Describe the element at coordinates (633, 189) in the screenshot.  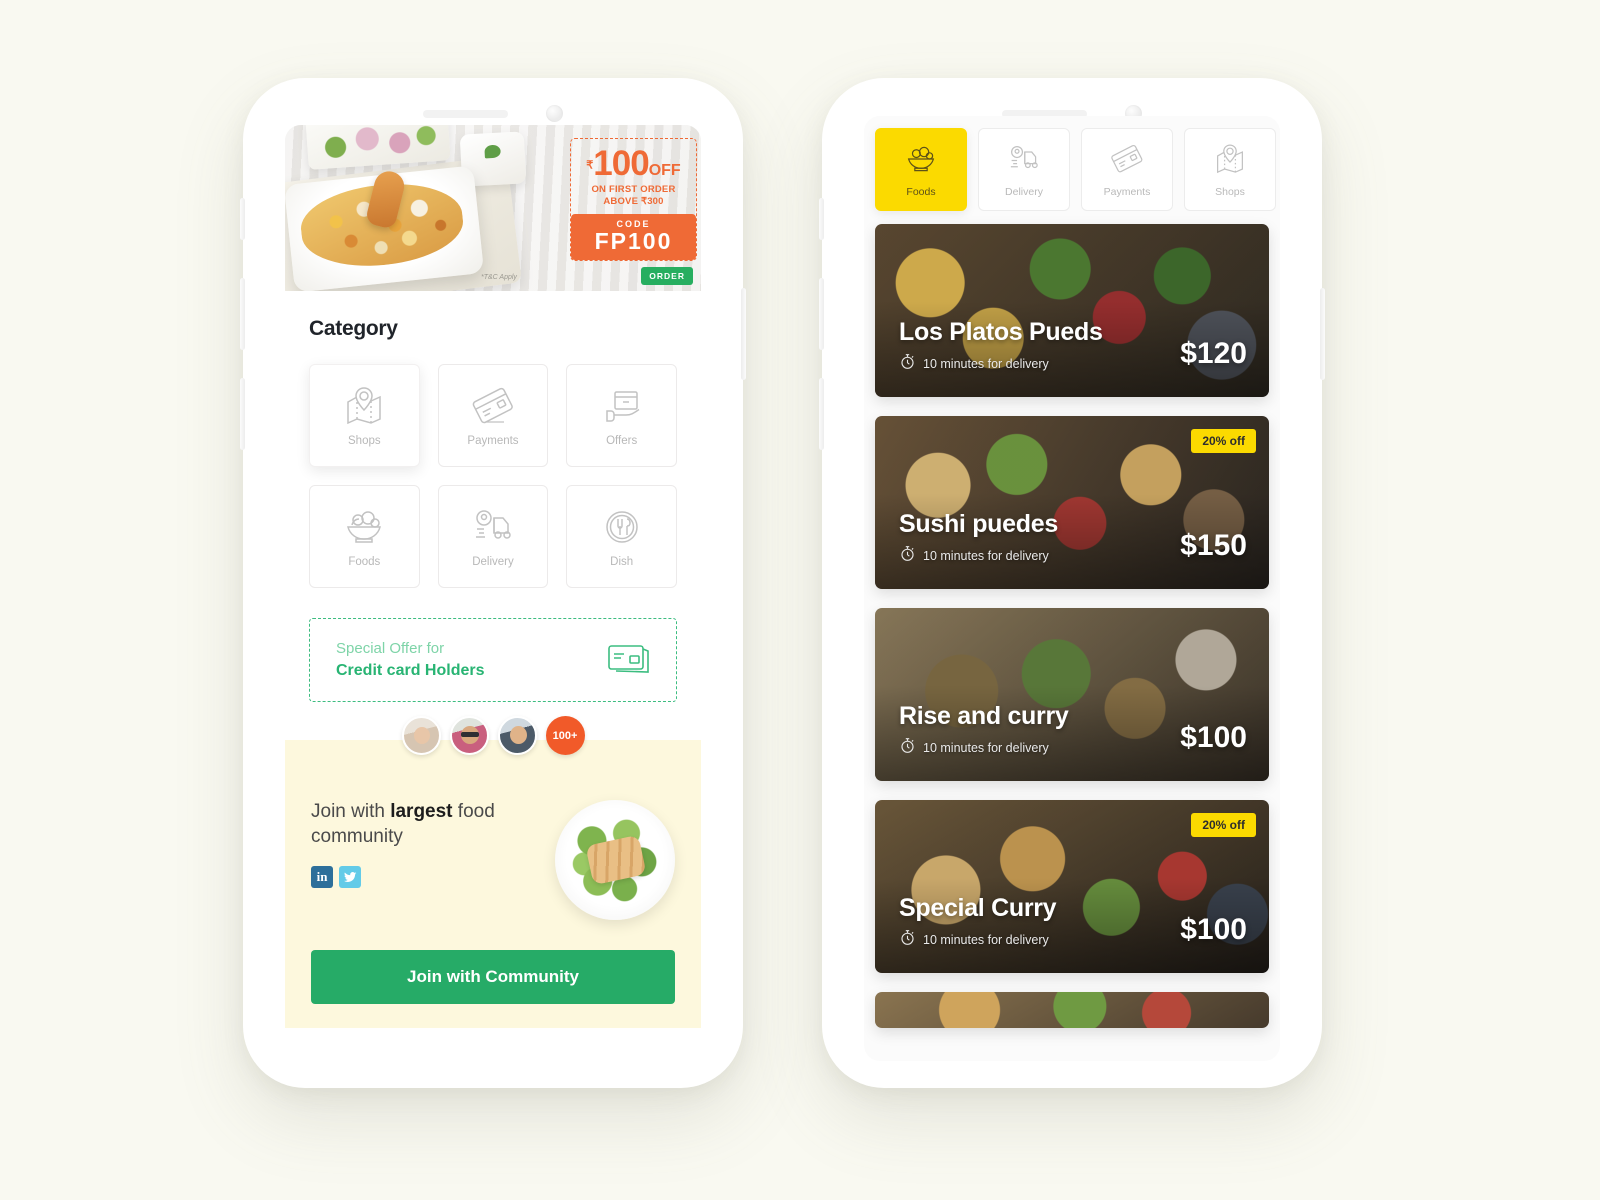
I see `condition-line-1: ON FIRST ORDER` at that location.